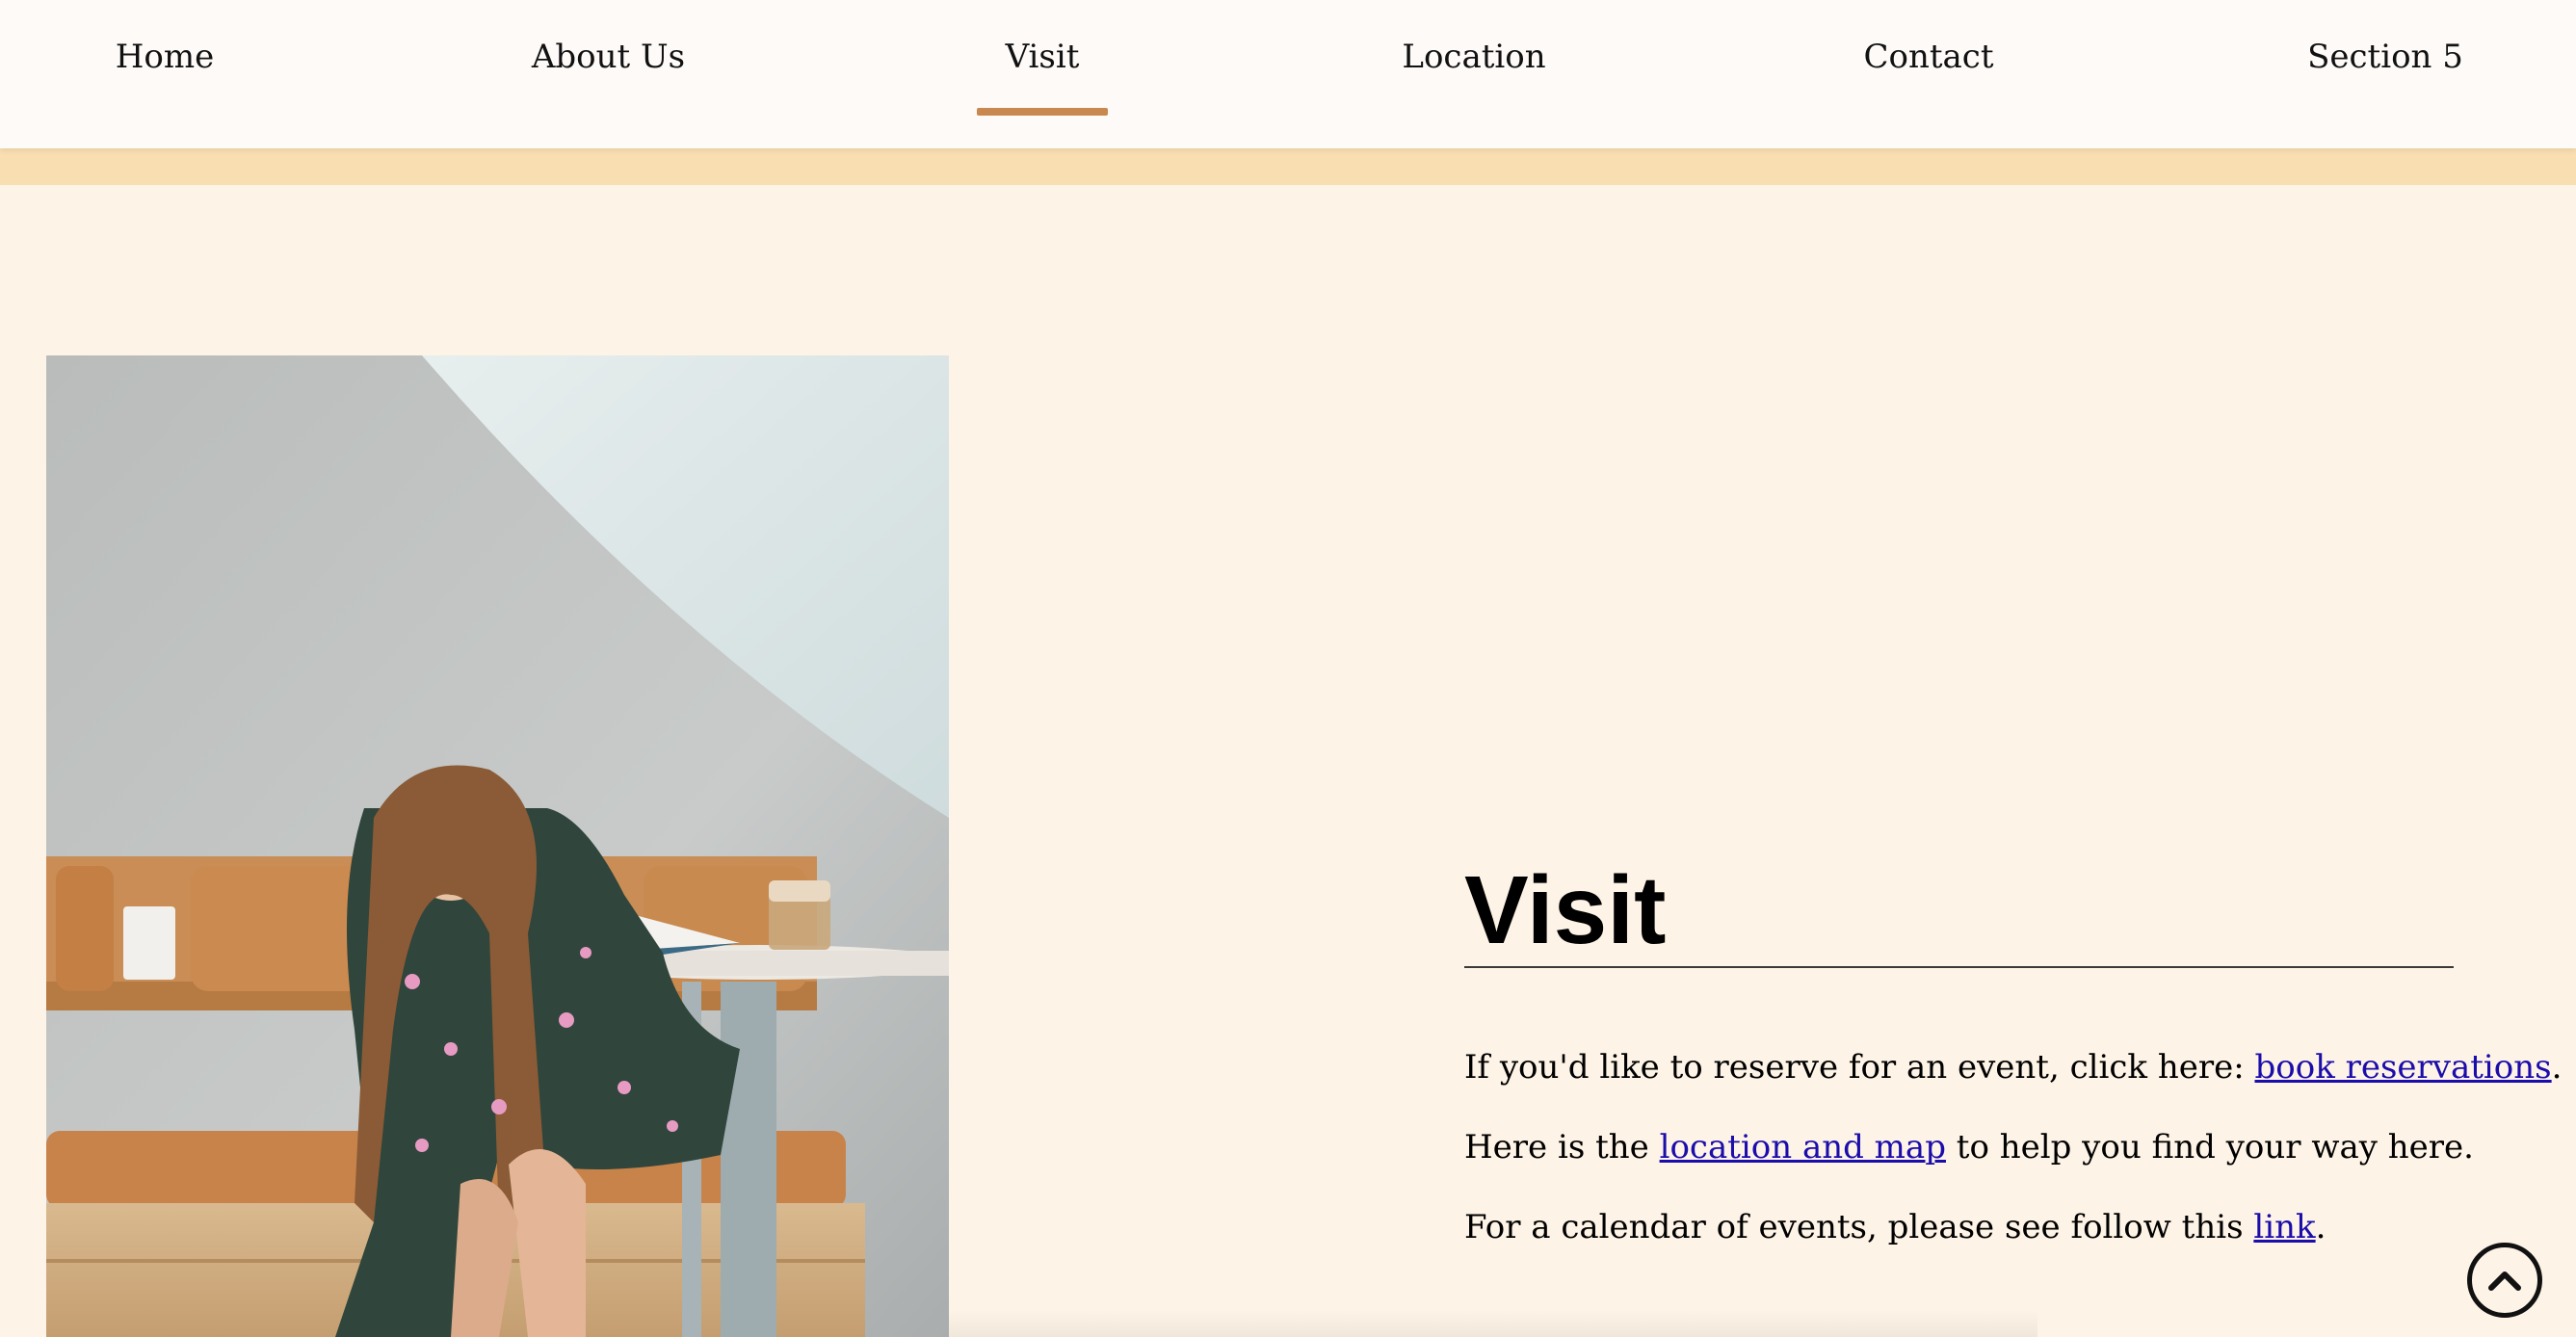  What do you see at coordinates (1959, 967) in the screenshot?
I see `title-divider` at bounding box center [1959, 967].